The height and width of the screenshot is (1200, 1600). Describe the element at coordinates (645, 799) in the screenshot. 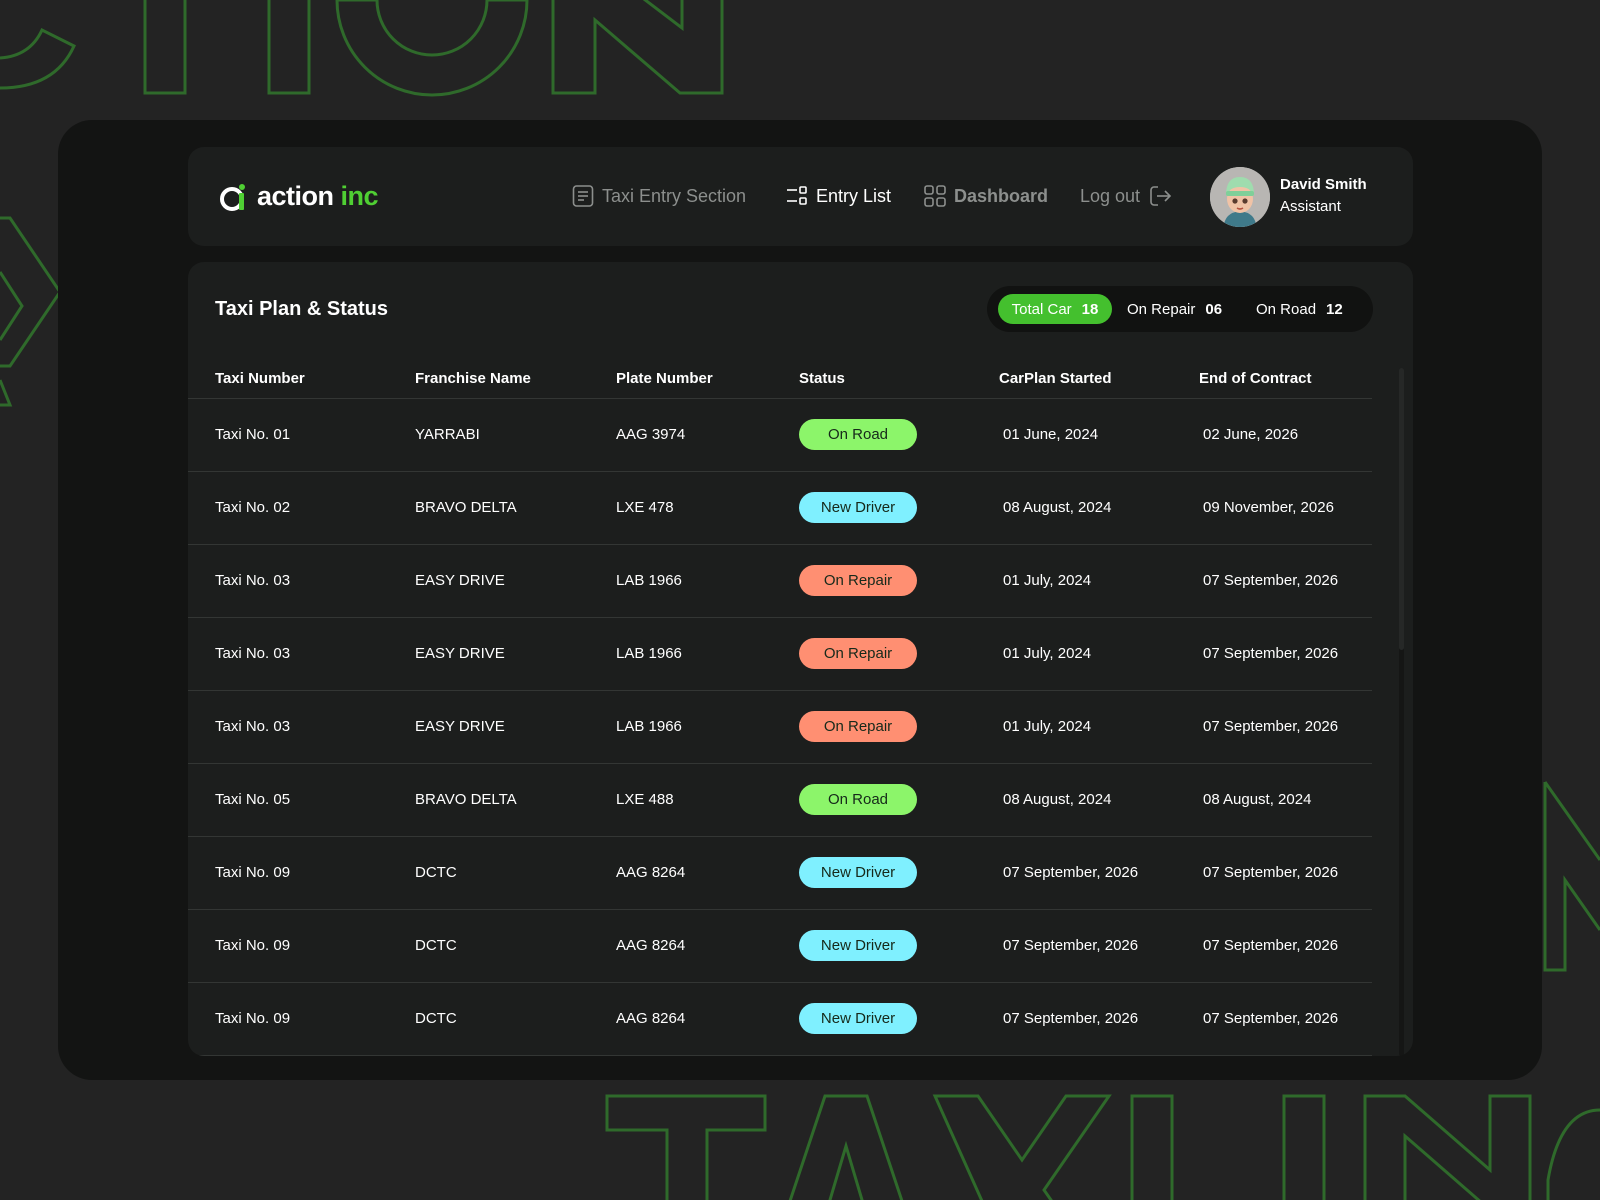

I see `cell-plate-number: LXE 488` at that location.